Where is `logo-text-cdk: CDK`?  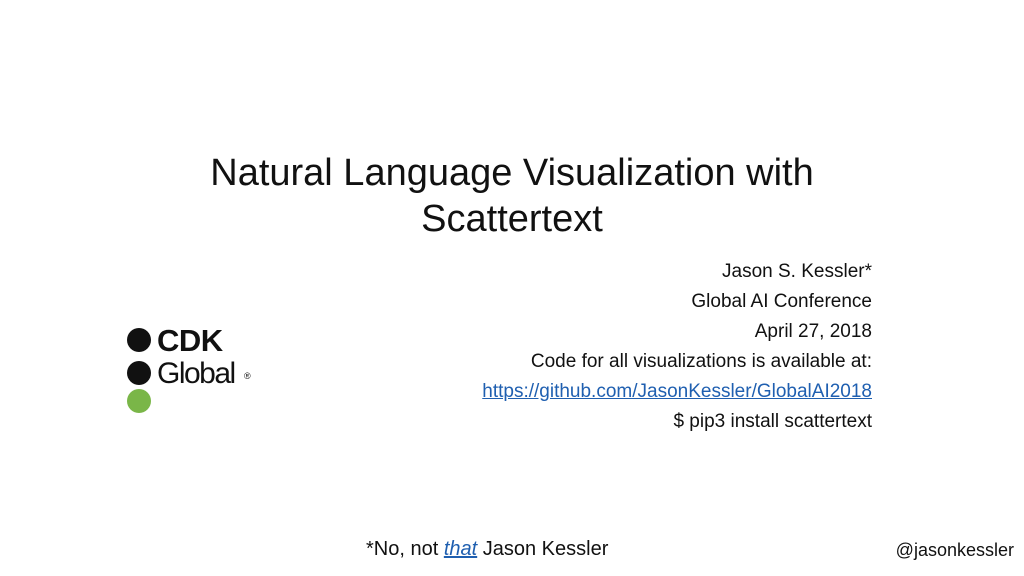
logo-text-cdk: CDK is located at coordinates (190, 340).